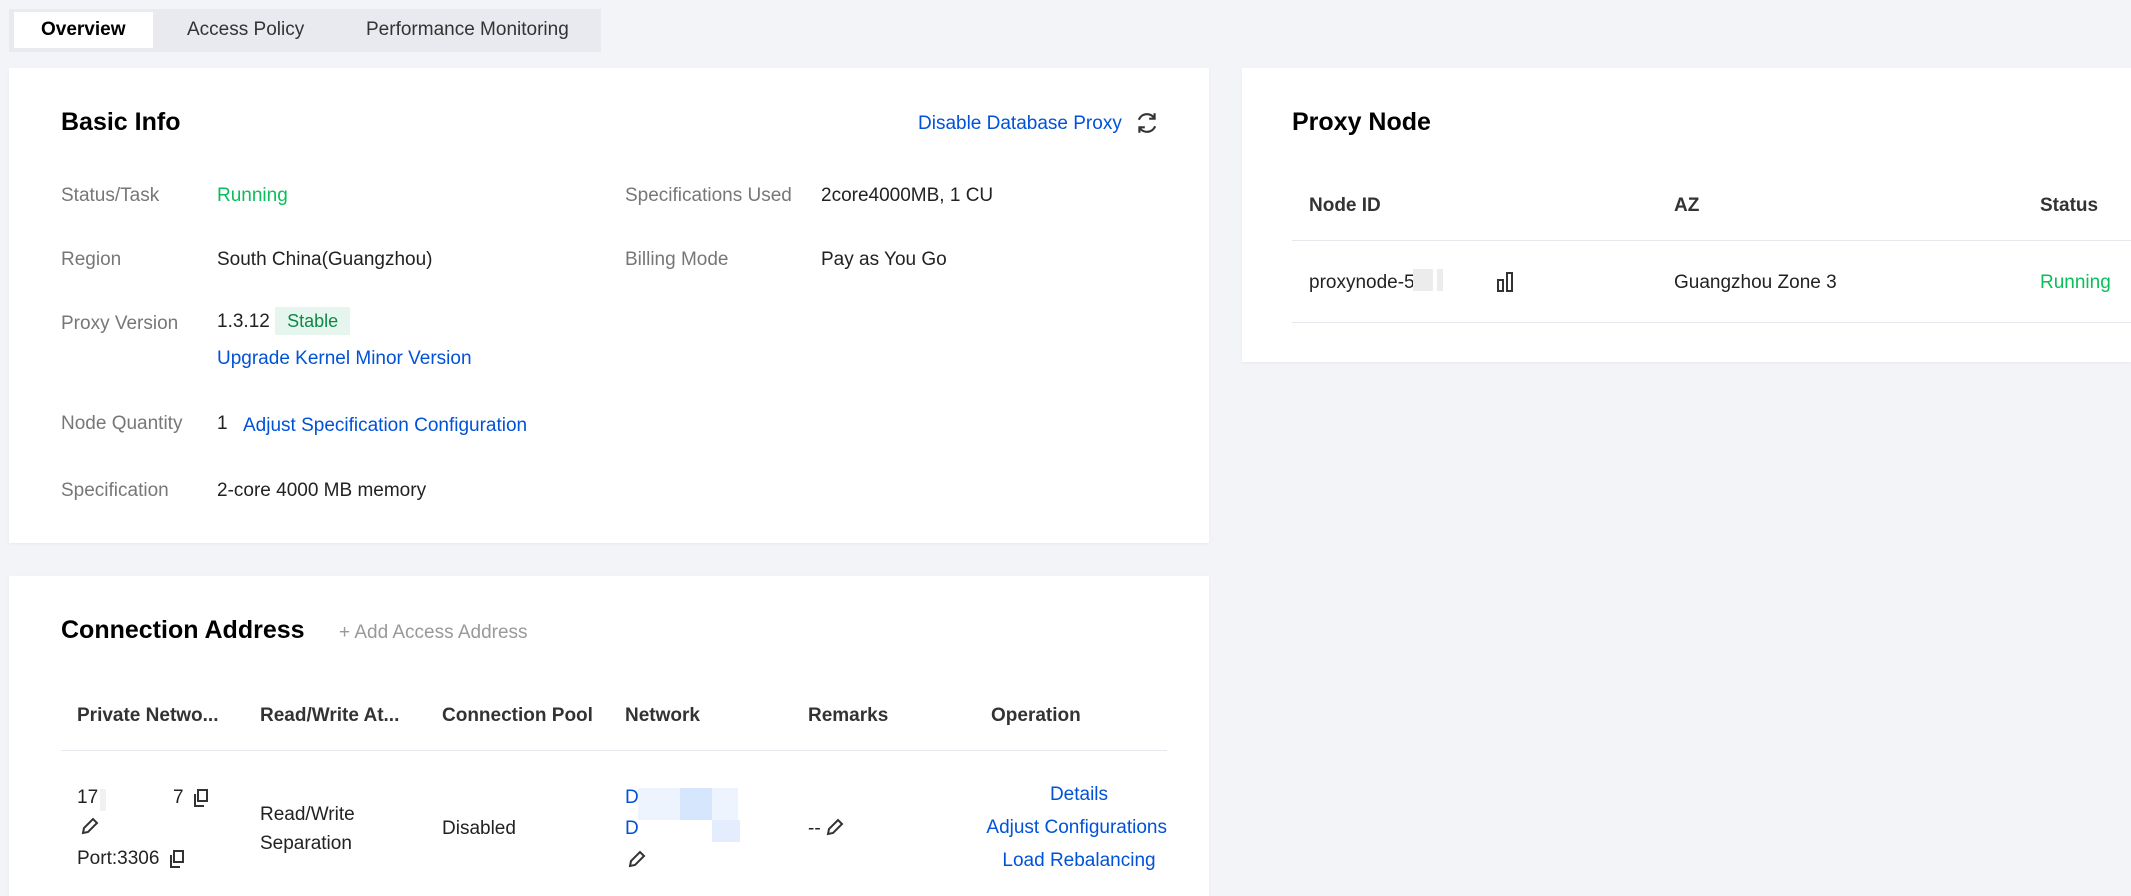 Image resolution: width=2131 pixels, height=896 pixels. What do you see at coordinates (517, 715) in the screenshot?
I see `col-connection-pool: Connection Pool` at bounding box center [517, 715].